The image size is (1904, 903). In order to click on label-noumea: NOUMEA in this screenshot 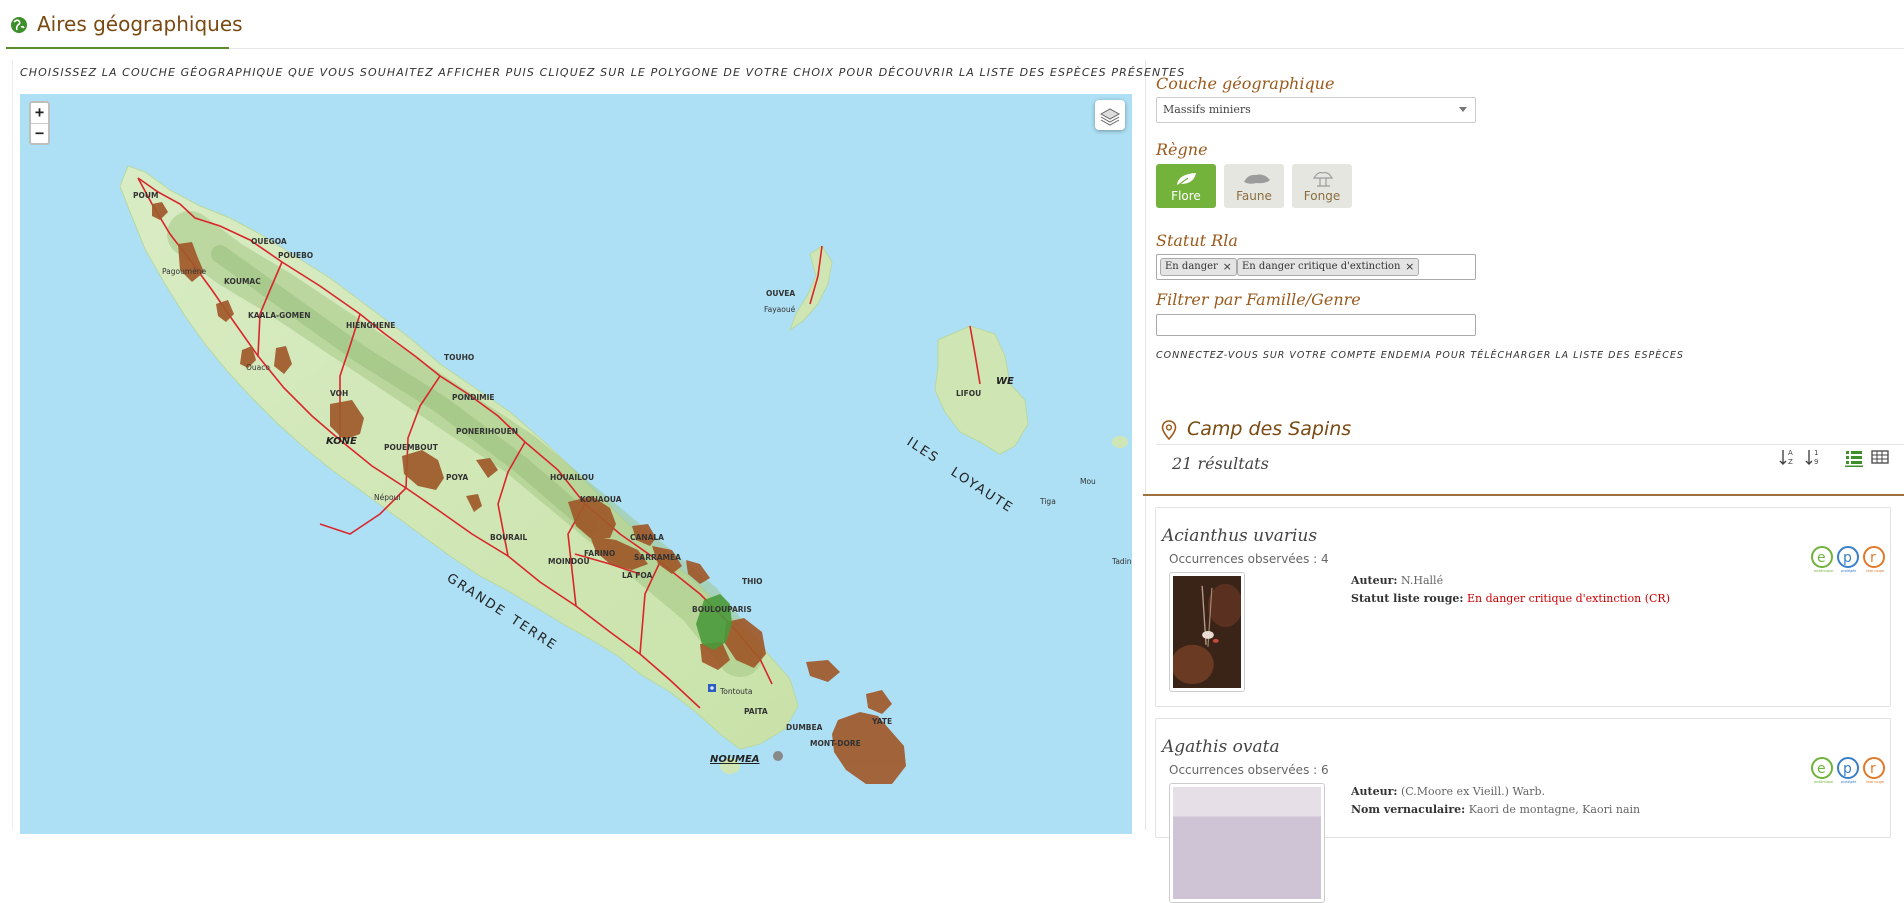, I will do `click(735, 759)`.